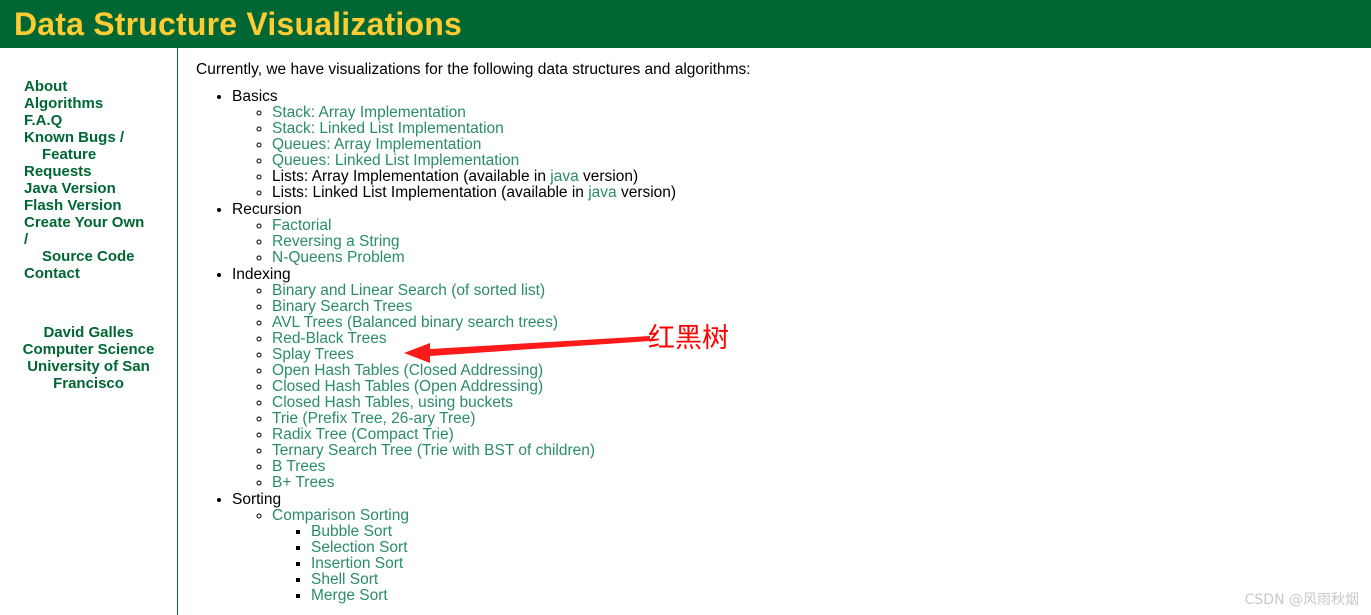 This screenshot has width=1371, height=615. Describe the element at coordinates (255, 96) in the screenshot. I see `section-title: Basics` at that location.